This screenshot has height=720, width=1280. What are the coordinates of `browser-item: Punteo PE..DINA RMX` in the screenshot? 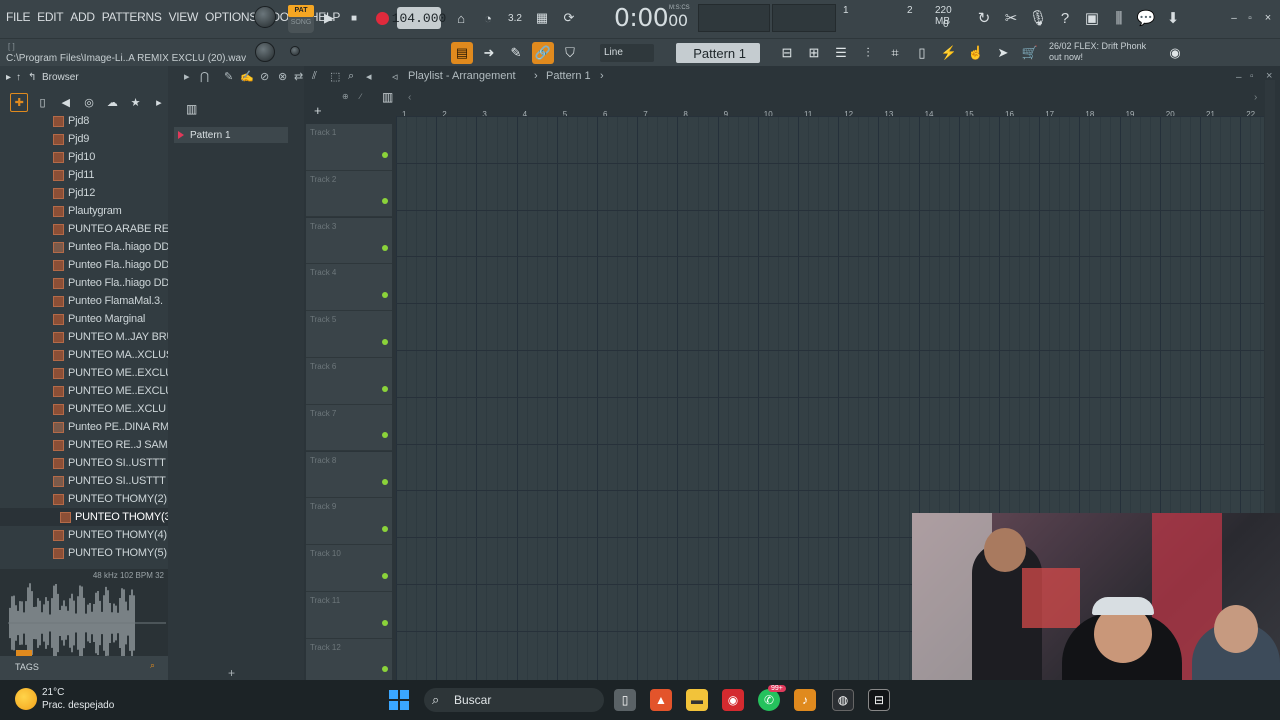 It's located at (84, 427).